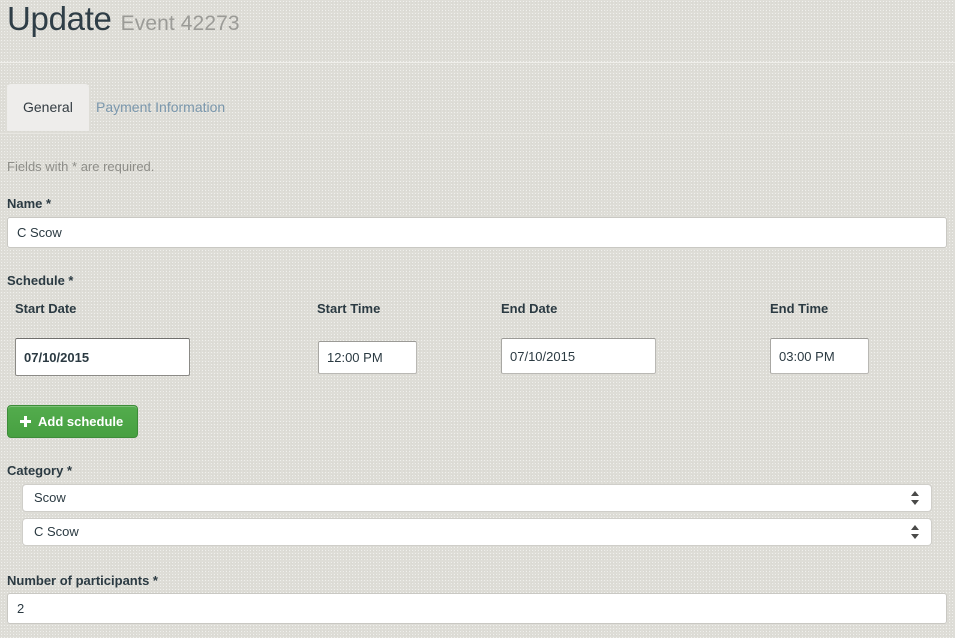  I want to click on schedule-label: Schedule *, so click(40, 280).